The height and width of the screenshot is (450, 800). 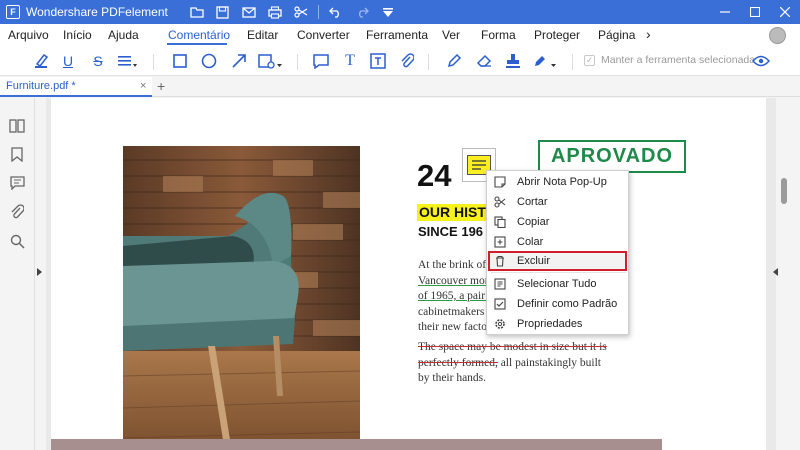 I want to click on new-tab-icon: +, so click(x=161, y=86).